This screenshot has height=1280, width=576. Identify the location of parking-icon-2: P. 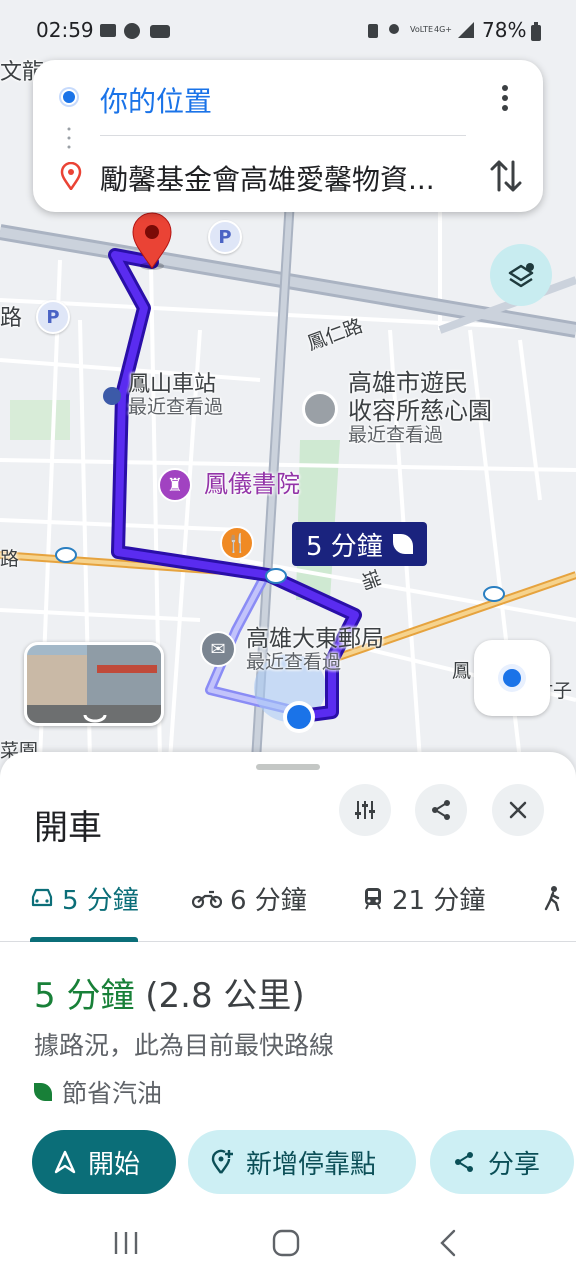
(53, 317).